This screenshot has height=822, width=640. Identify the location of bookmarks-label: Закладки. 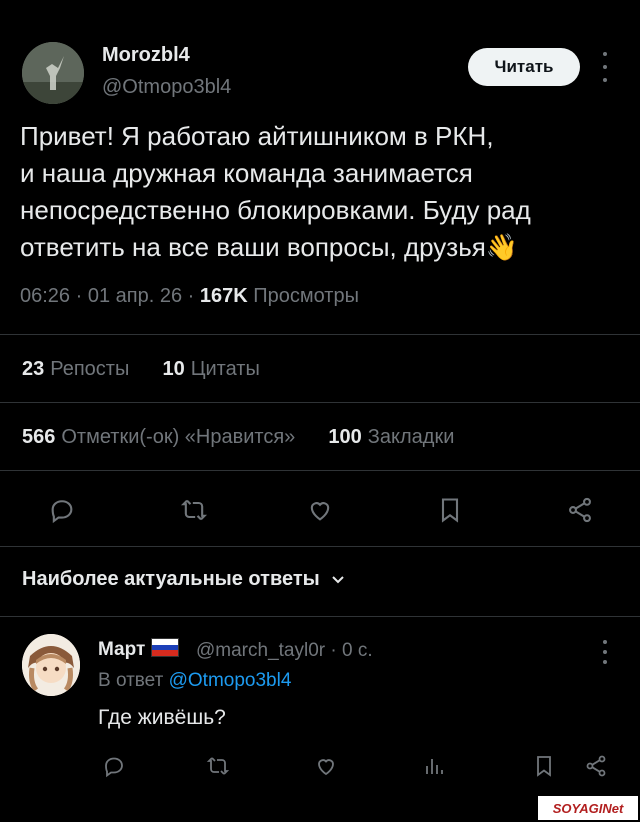
(411, 437).